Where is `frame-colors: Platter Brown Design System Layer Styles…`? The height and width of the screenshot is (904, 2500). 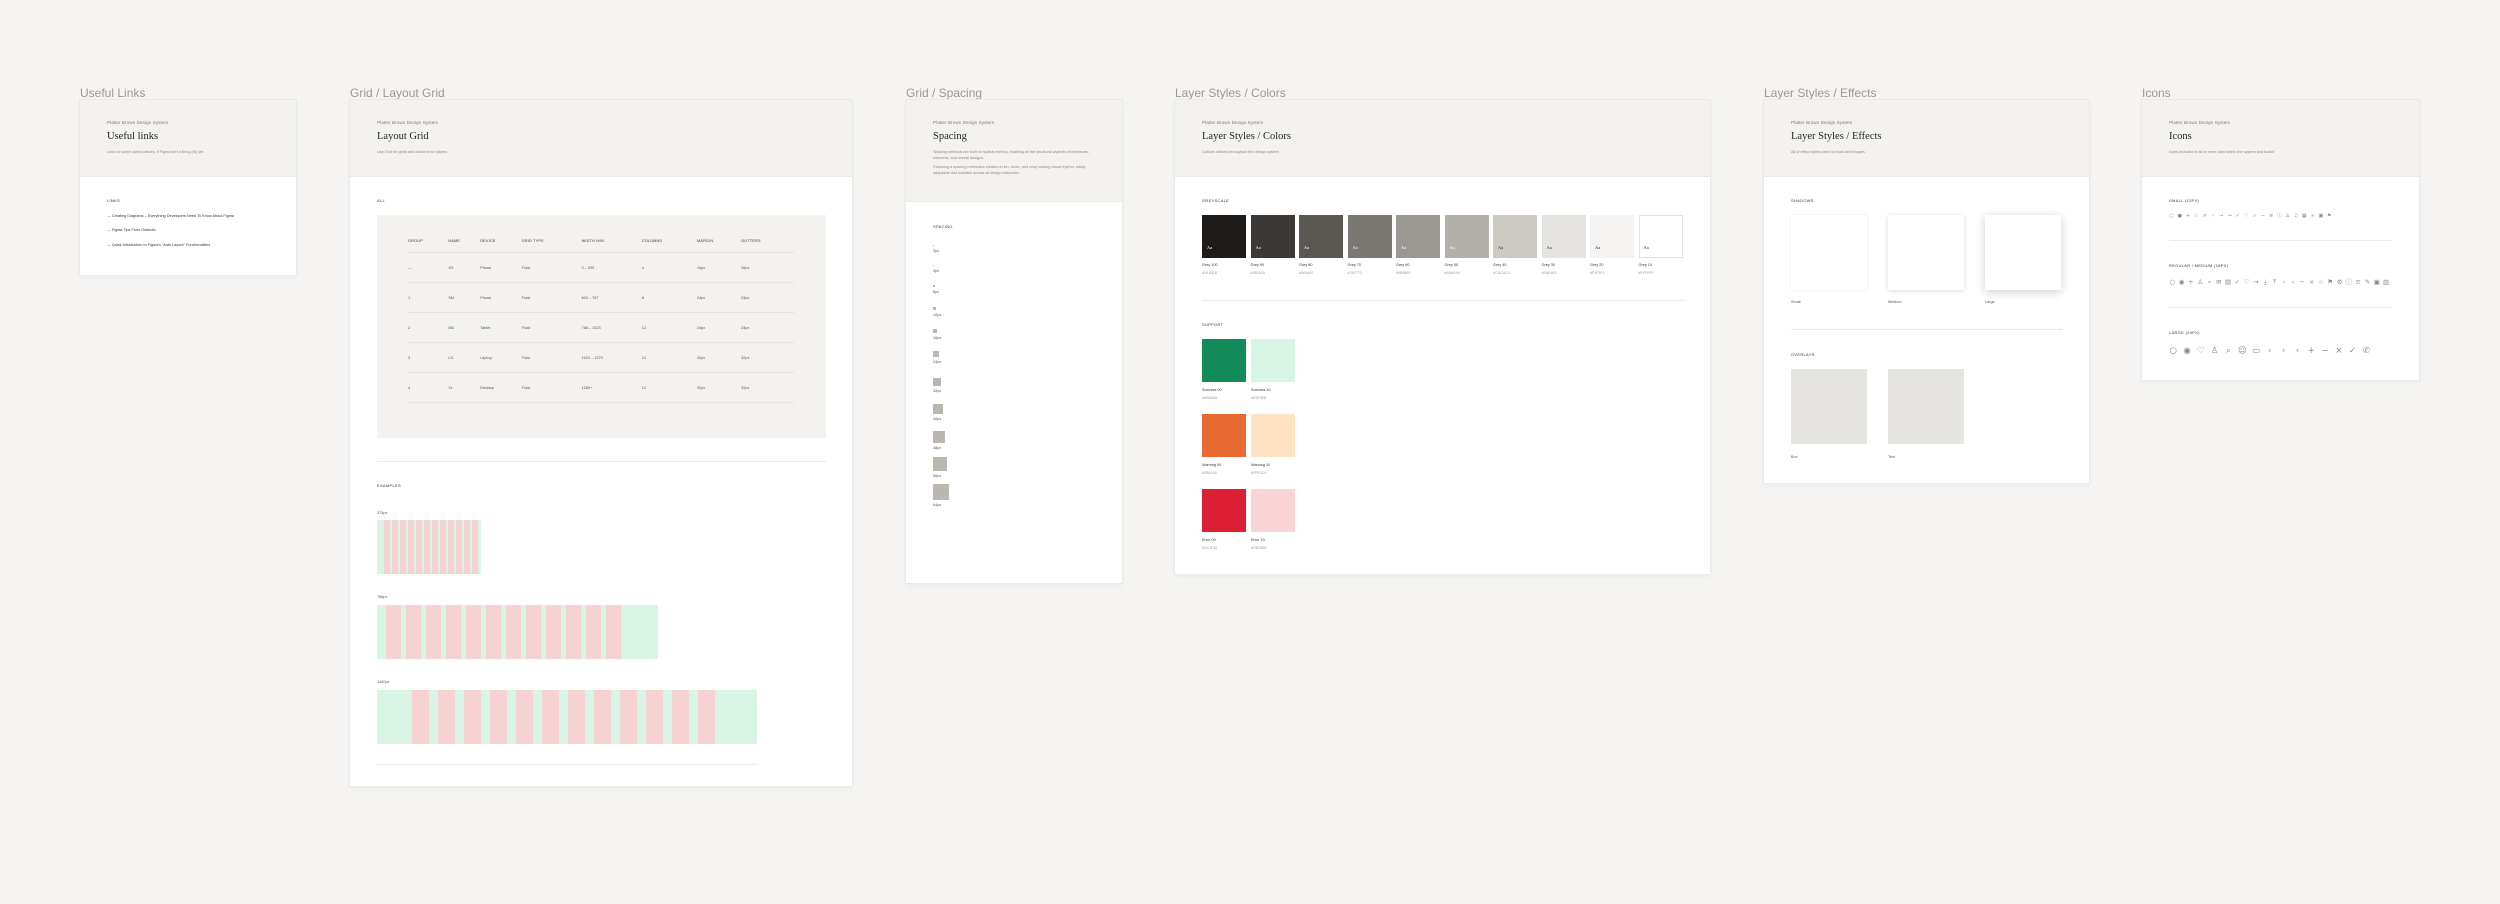 frame-colors: Platter Brown Design System Layer Styles… is located at coordinates (1442, 337).